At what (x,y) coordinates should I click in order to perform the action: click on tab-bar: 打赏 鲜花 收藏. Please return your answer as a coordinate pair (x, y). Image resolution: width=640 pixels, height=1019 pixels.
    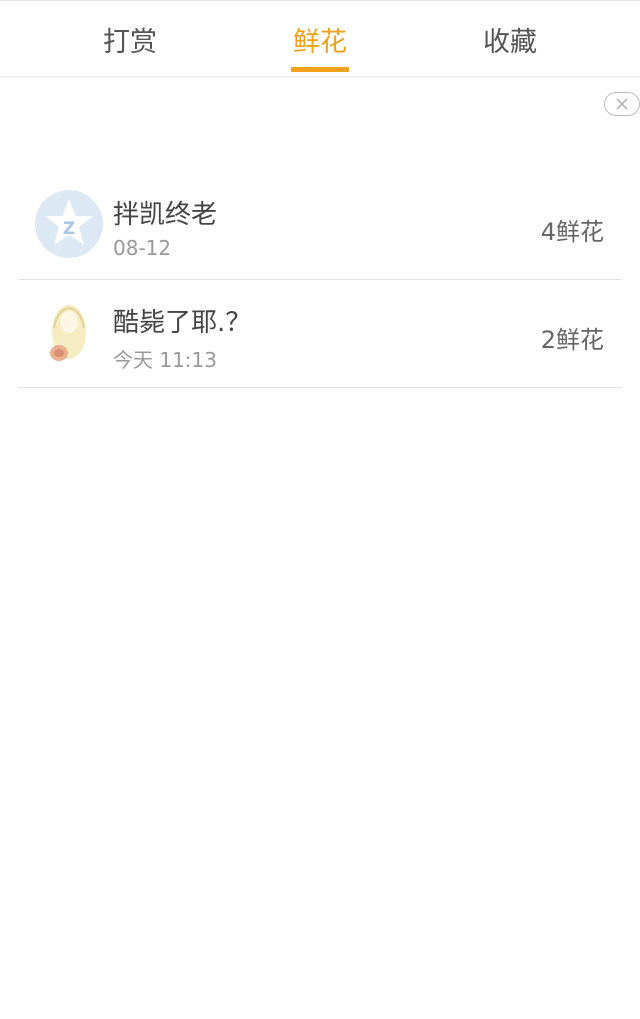
    Looking at the image, I should click on (320, 38).